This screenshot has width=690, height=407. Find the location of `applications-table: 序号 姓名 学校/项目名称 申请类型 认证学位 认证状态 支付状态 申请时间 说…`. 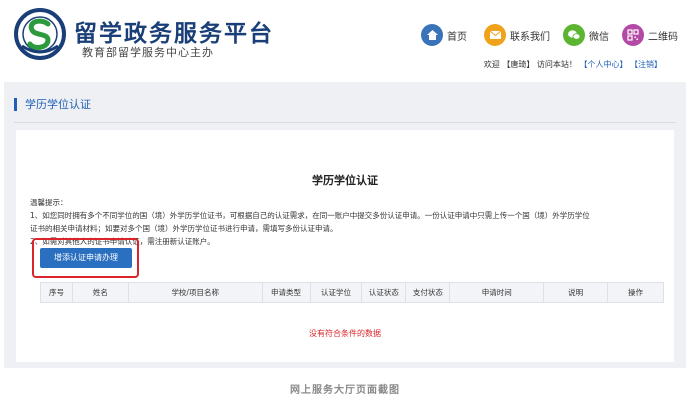

applications-table: 序号 姓名 学校/项目名称 申请类型 认证学位 认证状态 支付状态 申请时间 说… is located at coordinates (352, 292).